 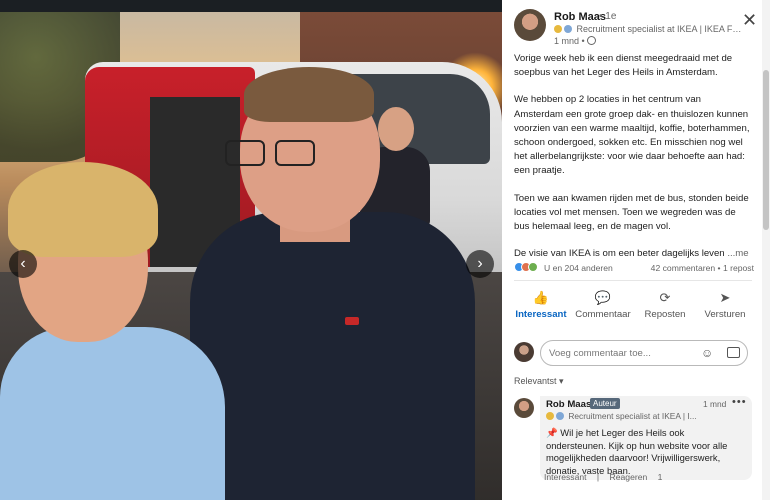 I want to click on support-reaction-icon, so click(x=533, y=267).